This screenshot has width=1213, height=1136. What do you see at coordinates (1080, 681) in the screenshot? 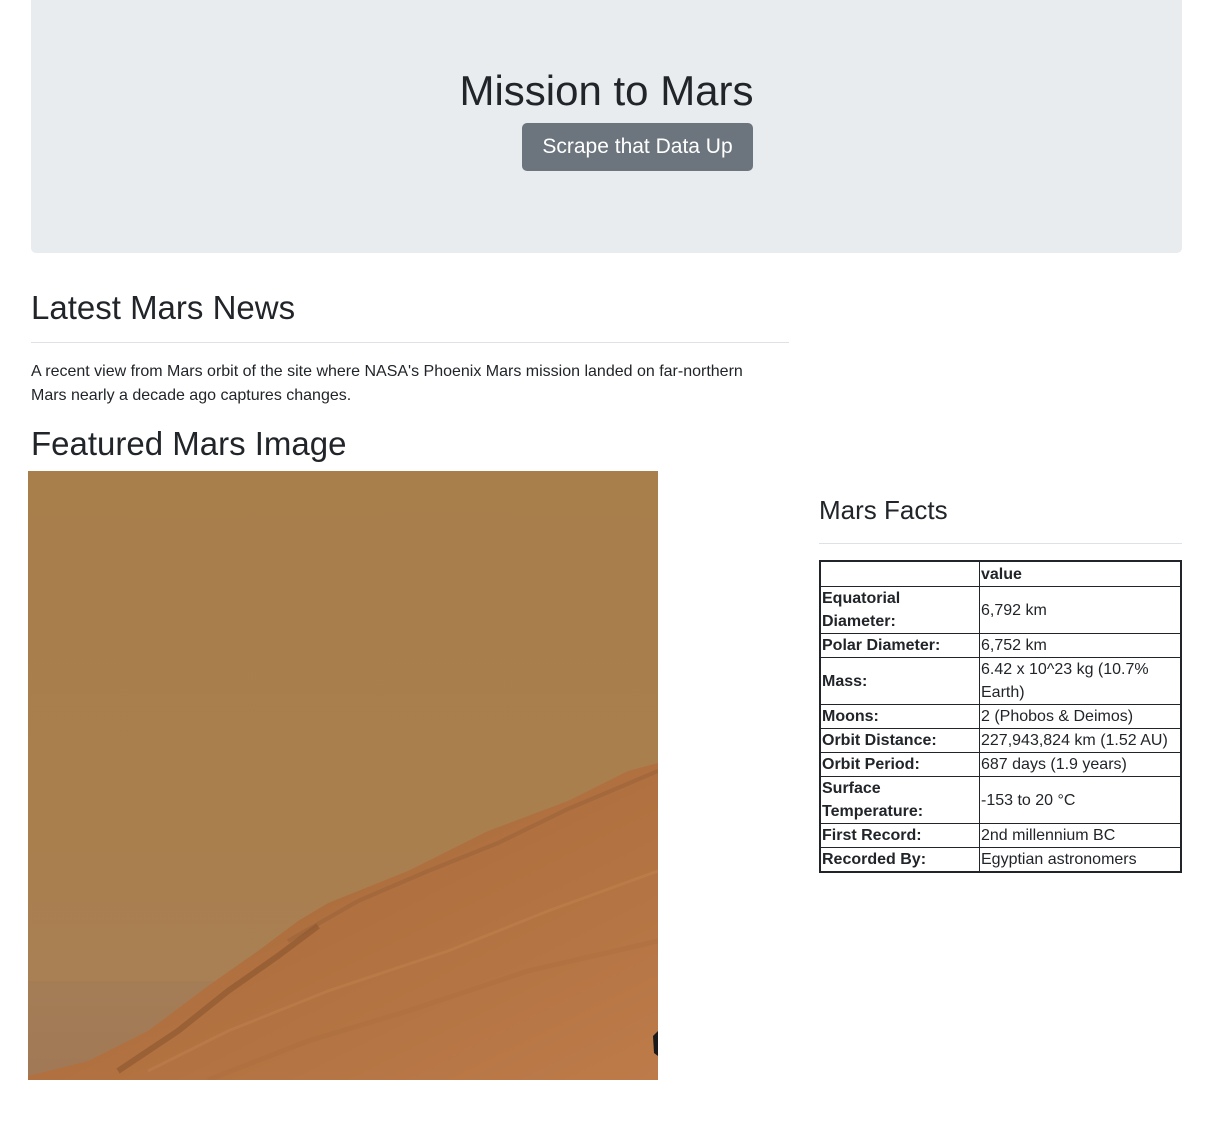
I see `fact-value: 6.42 x 10^23 kg (10.7% Earth)` at bounding box center [1080, 681].